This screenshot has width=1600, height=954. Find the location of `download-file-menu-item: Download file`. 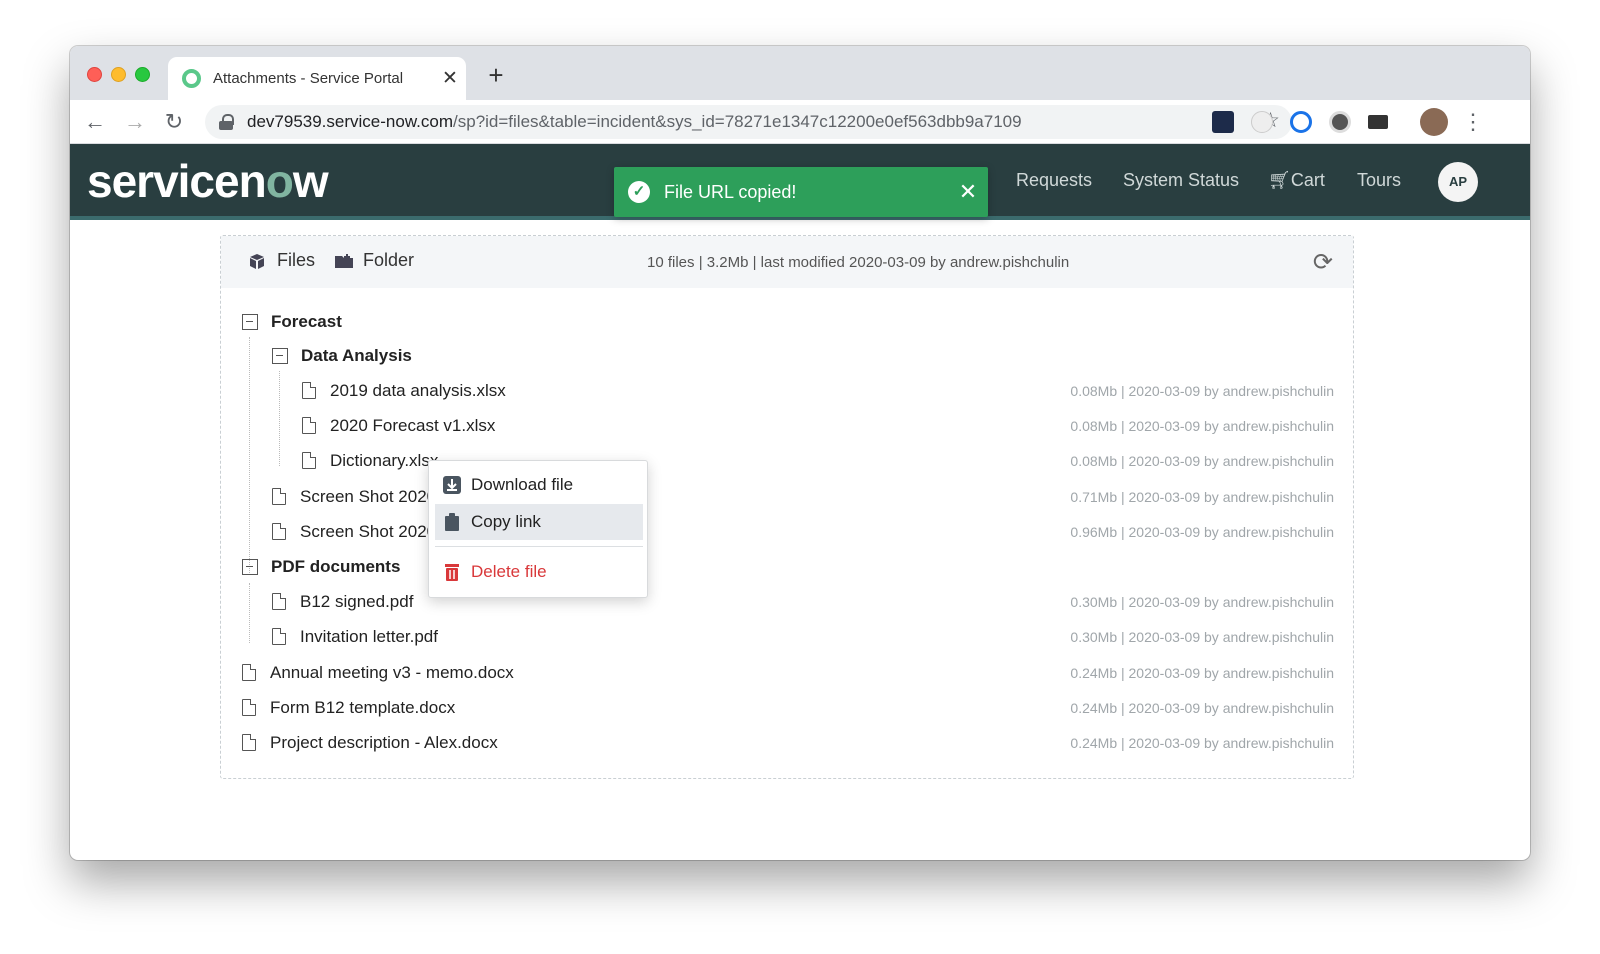

download-file-menu-item: Download file is located at coordinates (539, 485).